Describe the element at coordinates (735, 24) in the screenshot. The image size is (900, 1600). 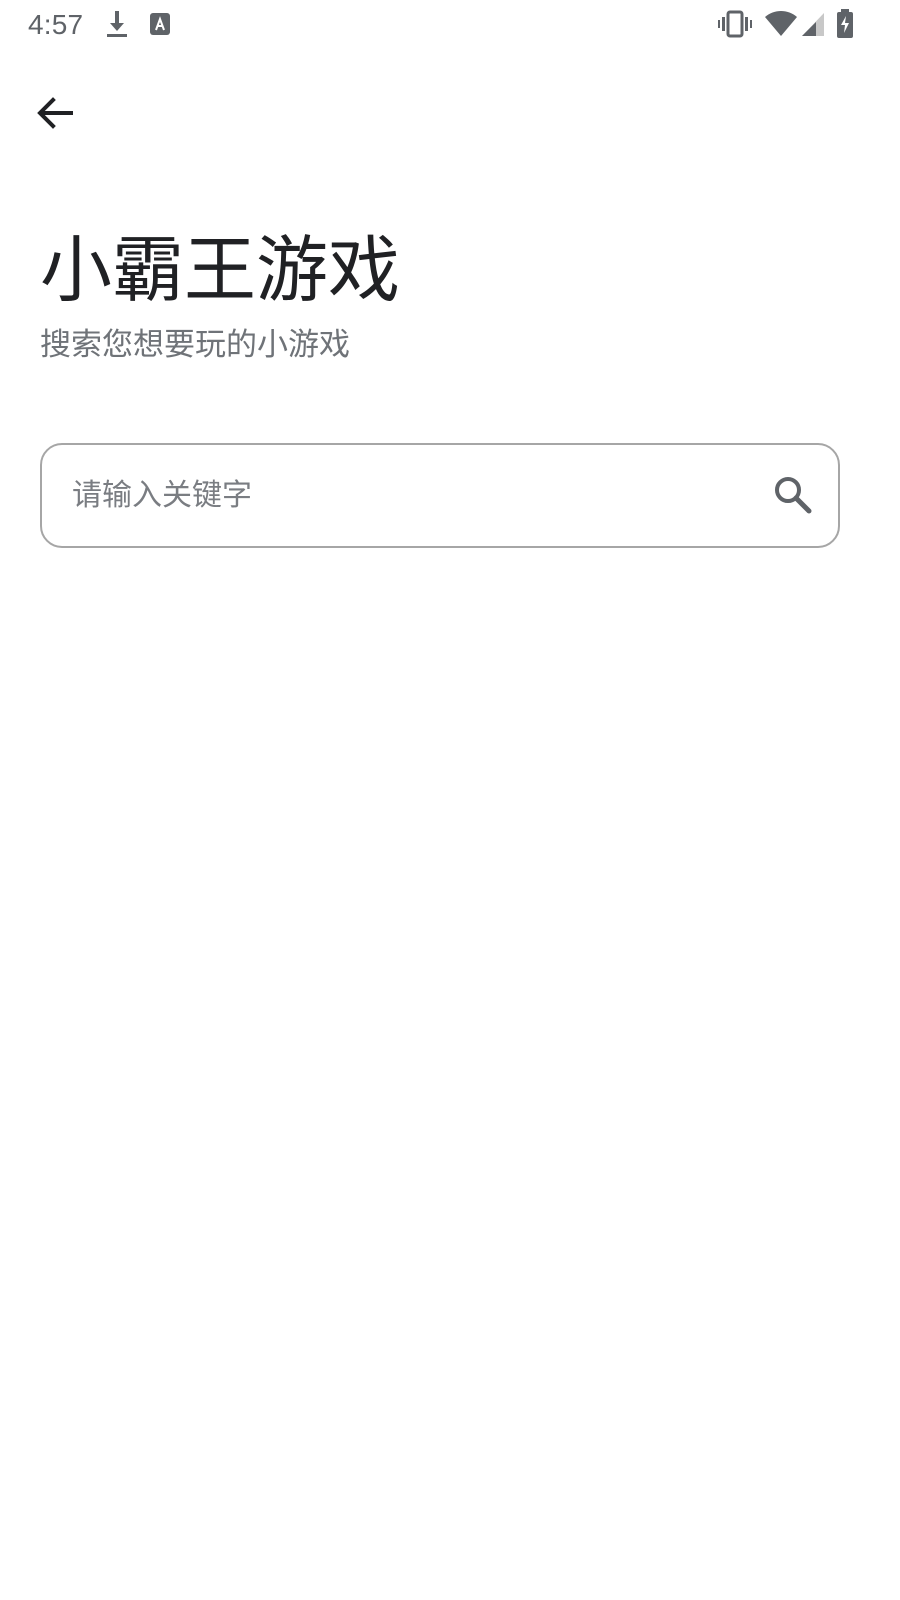
I see `vibrate-icon` at that location.